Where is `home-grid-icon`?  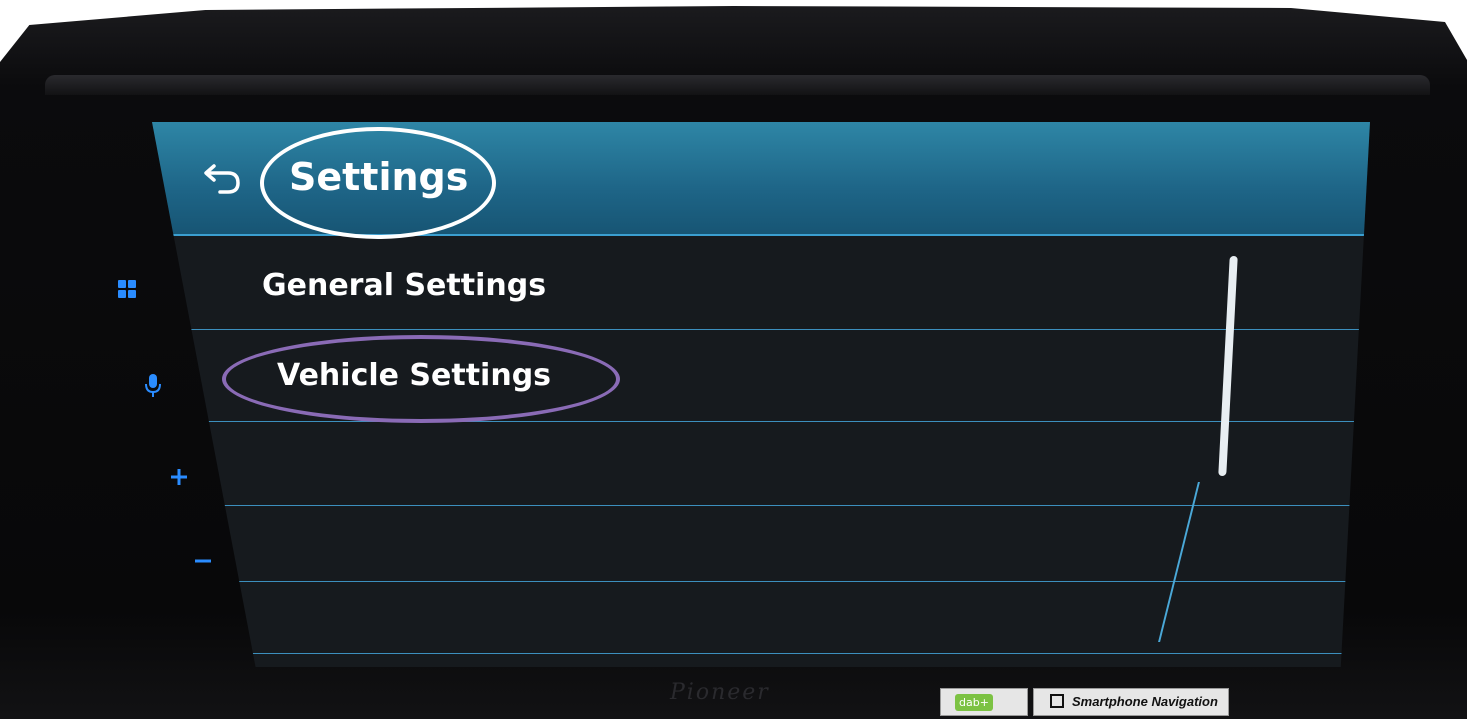 home-grid-icon is located at coordinates (127, 291).